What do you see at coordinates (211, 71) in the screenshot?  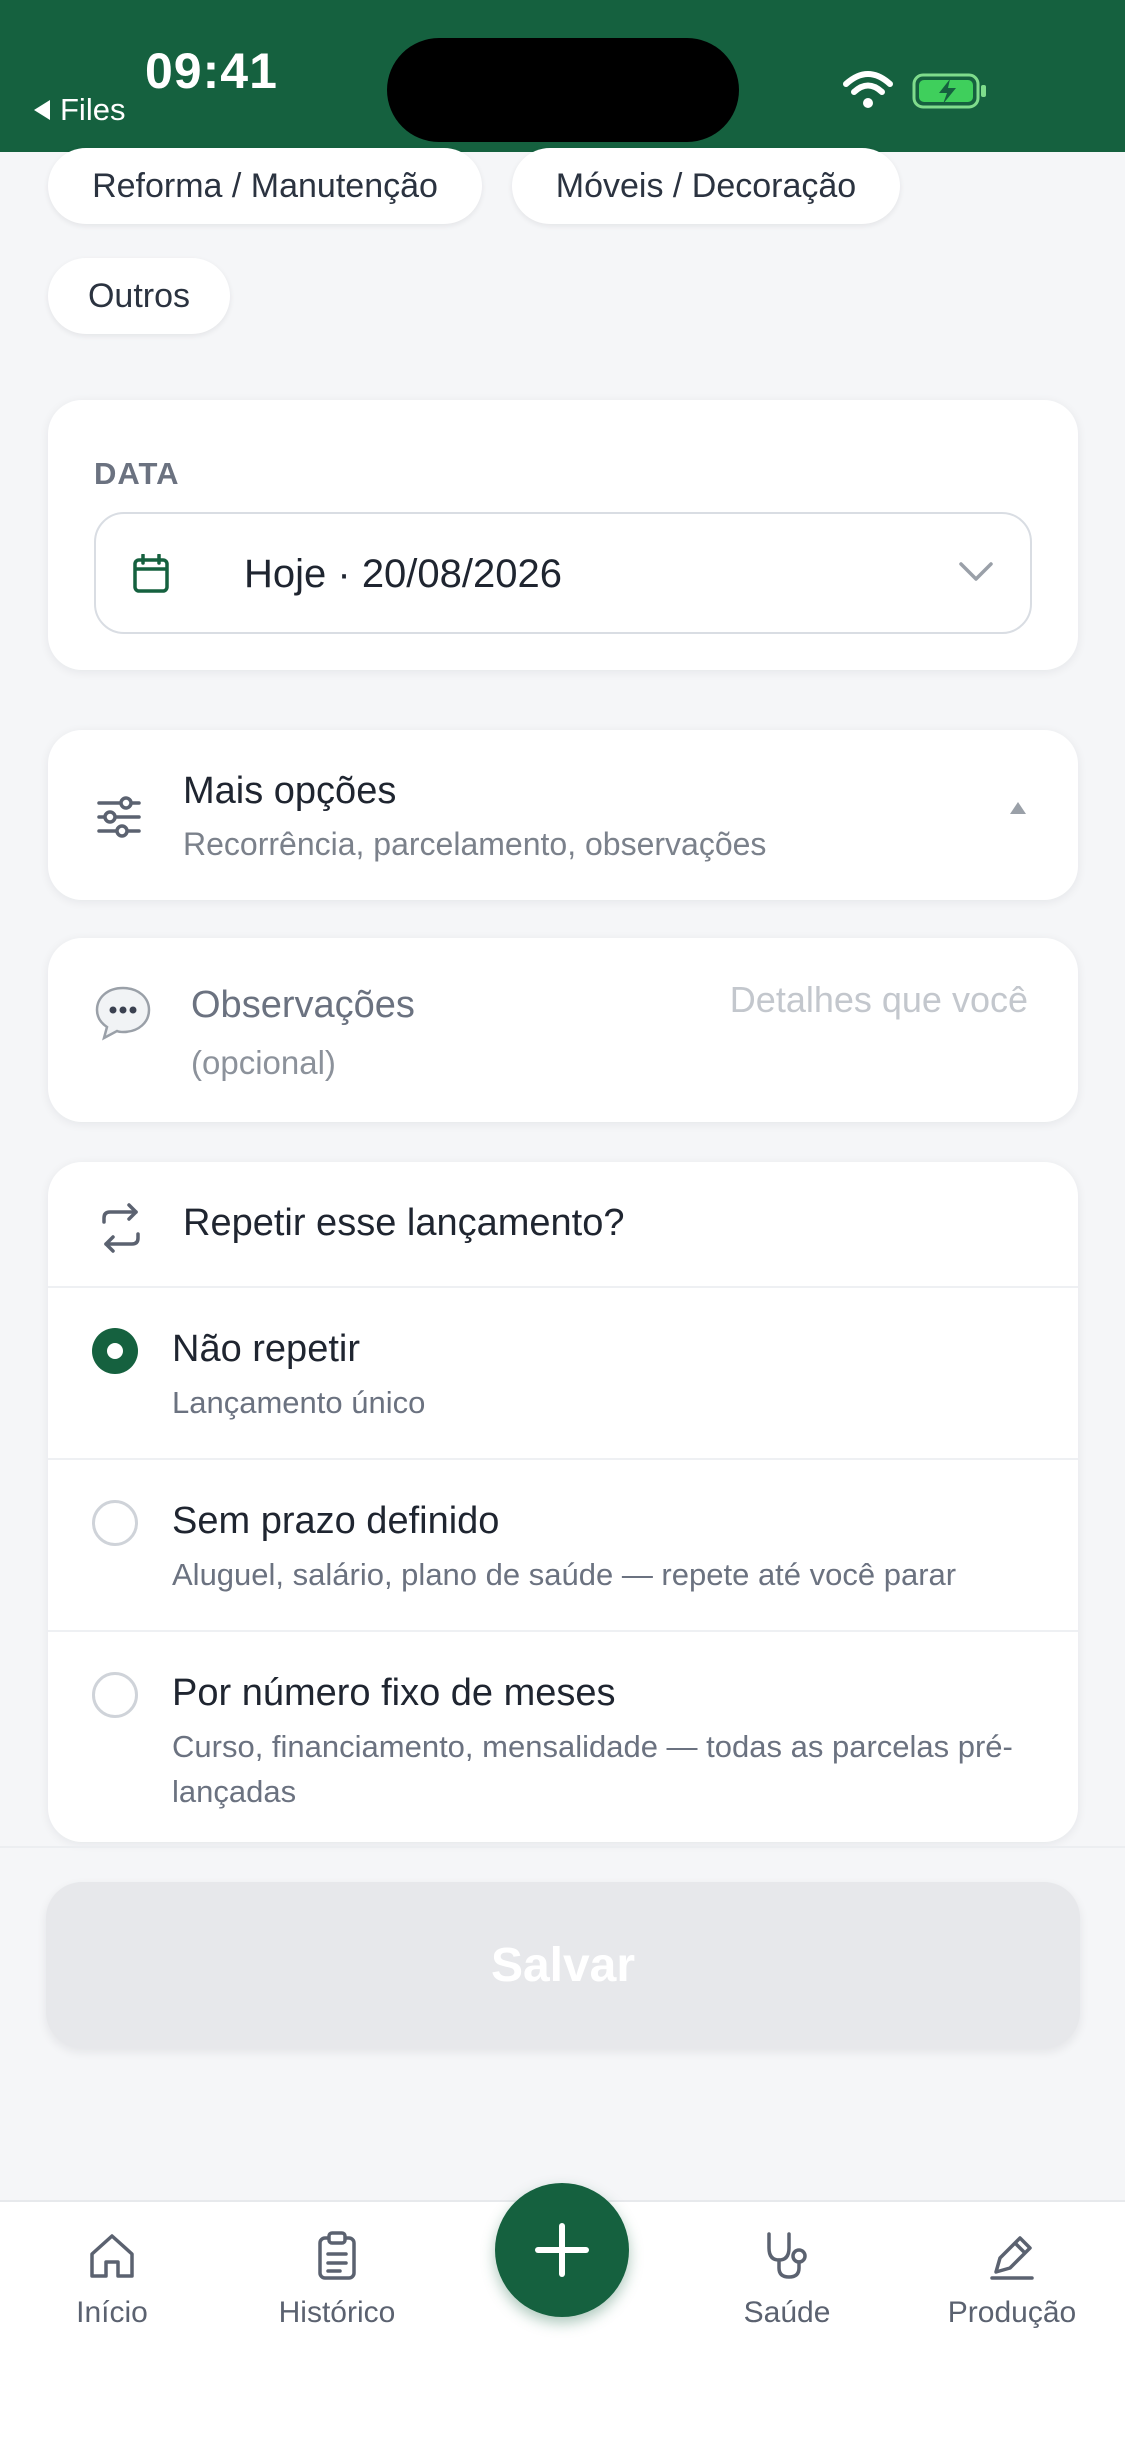 I see `status-time: 09:41` at bounding box center [211, 71].